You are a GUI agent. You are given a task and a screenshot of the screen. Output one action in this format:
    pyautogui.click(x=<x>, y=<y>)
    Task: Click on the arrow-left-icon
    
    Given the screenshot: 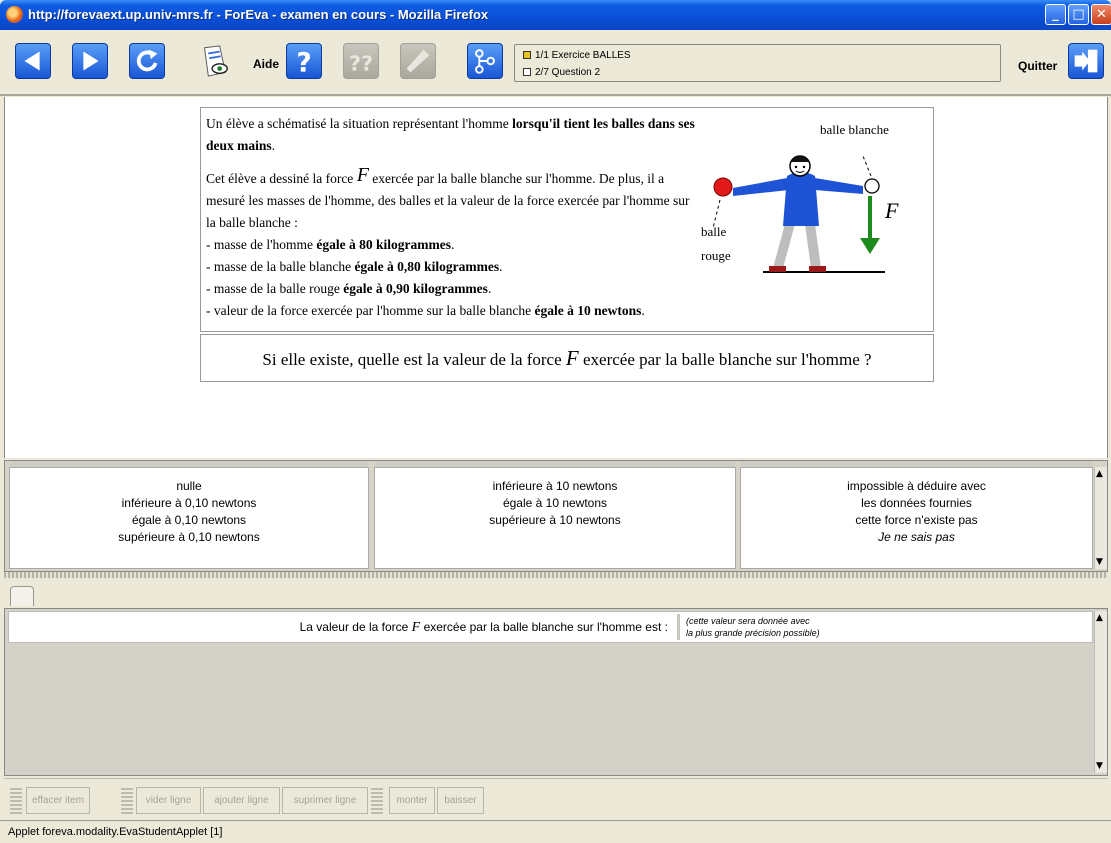 What is the action you would take?
    pyautogui.click(x=32, y=61)
    